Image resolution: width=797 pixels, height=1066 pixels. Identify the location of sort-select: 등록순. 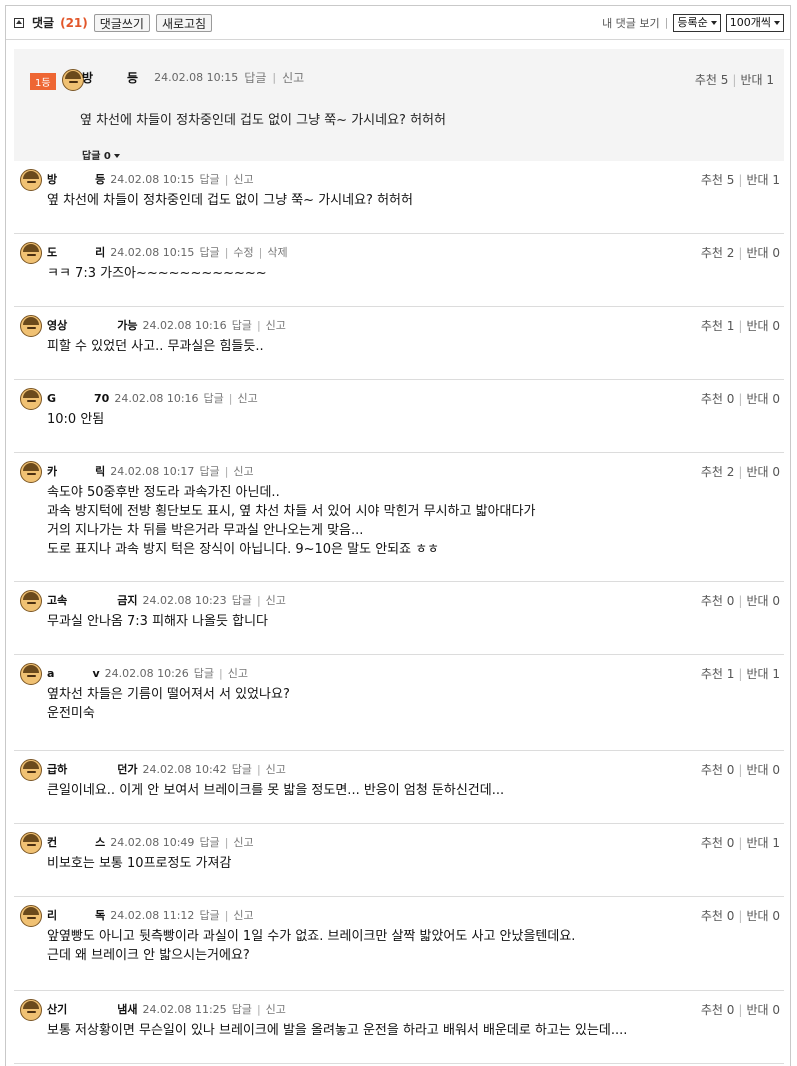
(697, 22).